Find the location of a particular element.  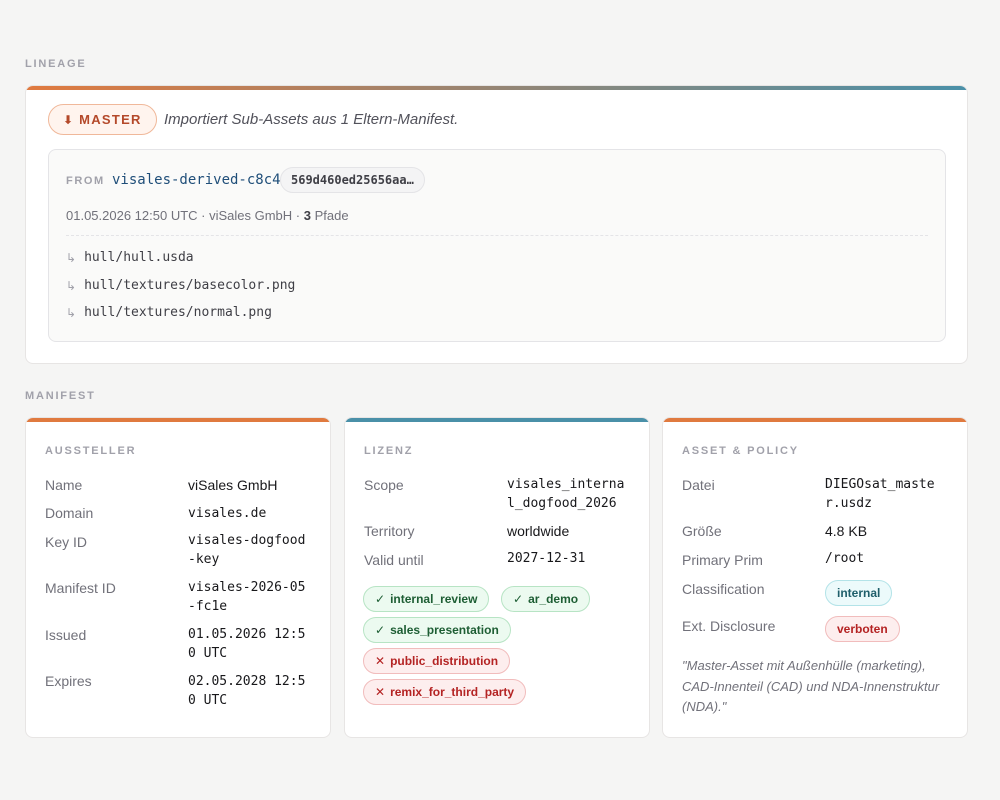

classification-badge: internal is located at coordinates (859, 593).